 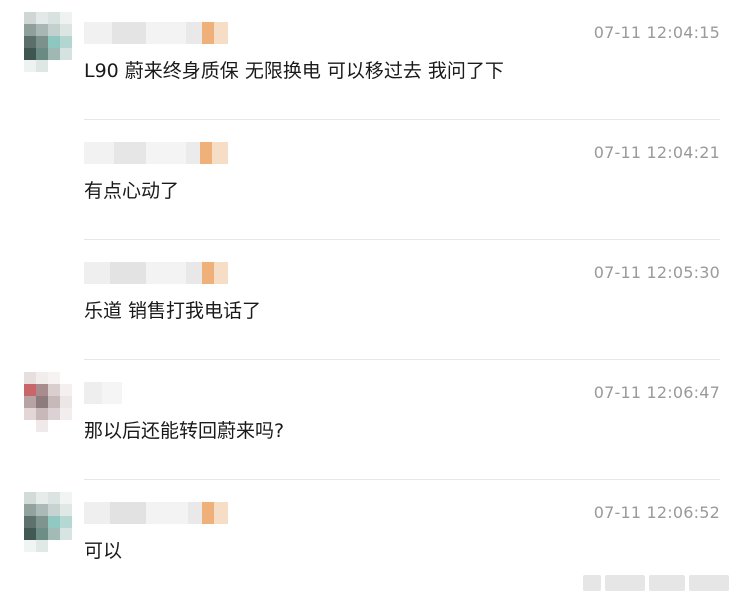 What do you see at coordinates (656, 512) in the screenshot?
I see `timestamp: 07-11 12:06:52` at bounding box center [656, 512].